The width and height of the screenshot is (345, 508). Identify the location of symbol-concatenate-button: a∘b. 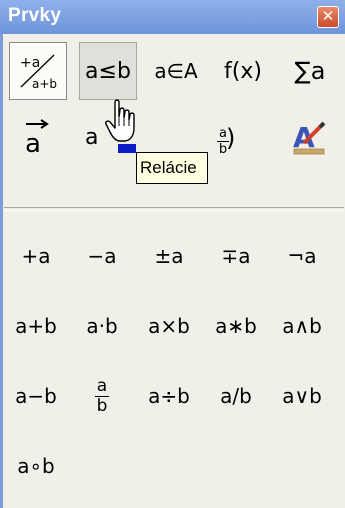
(36, 466).